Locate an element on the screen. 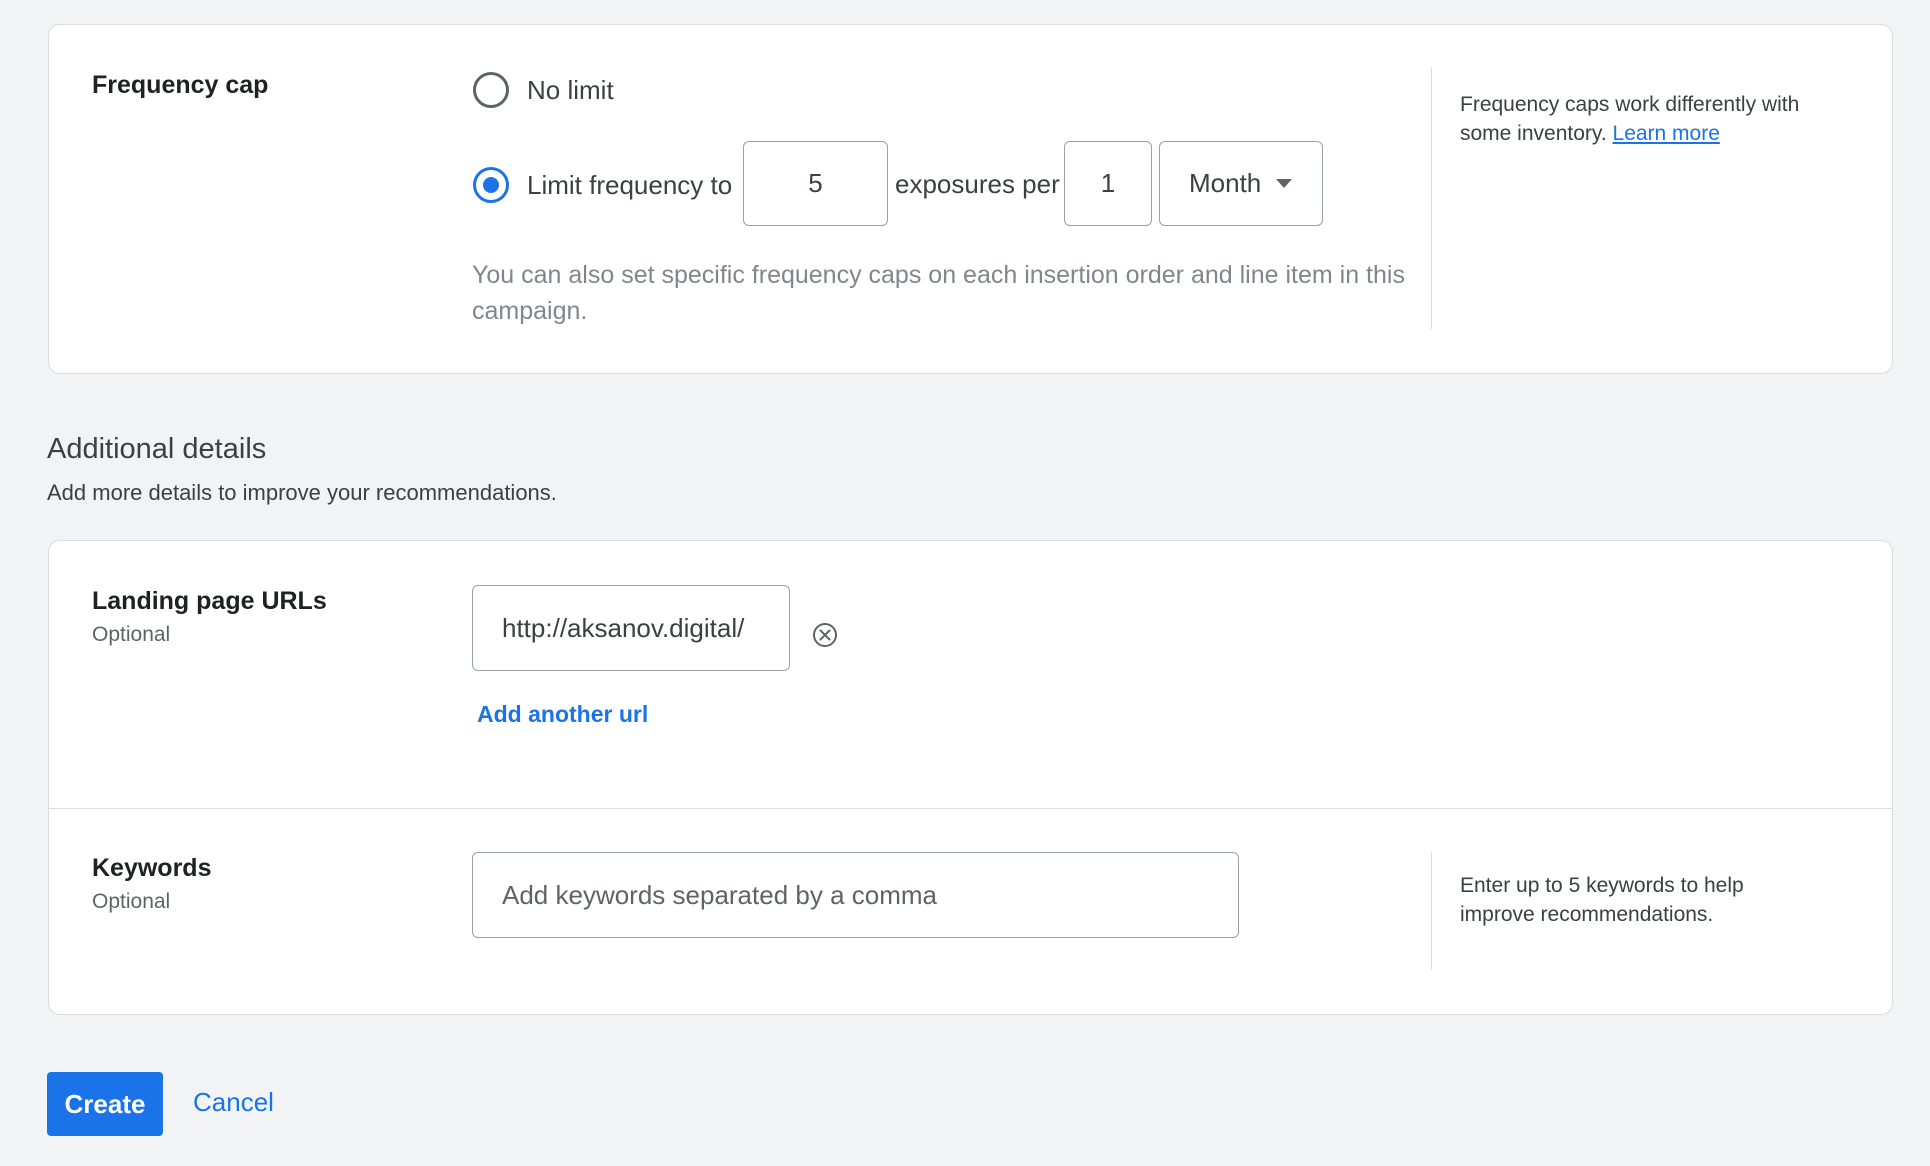  keywords-title: Keywords is located at coordinates (152, 868).